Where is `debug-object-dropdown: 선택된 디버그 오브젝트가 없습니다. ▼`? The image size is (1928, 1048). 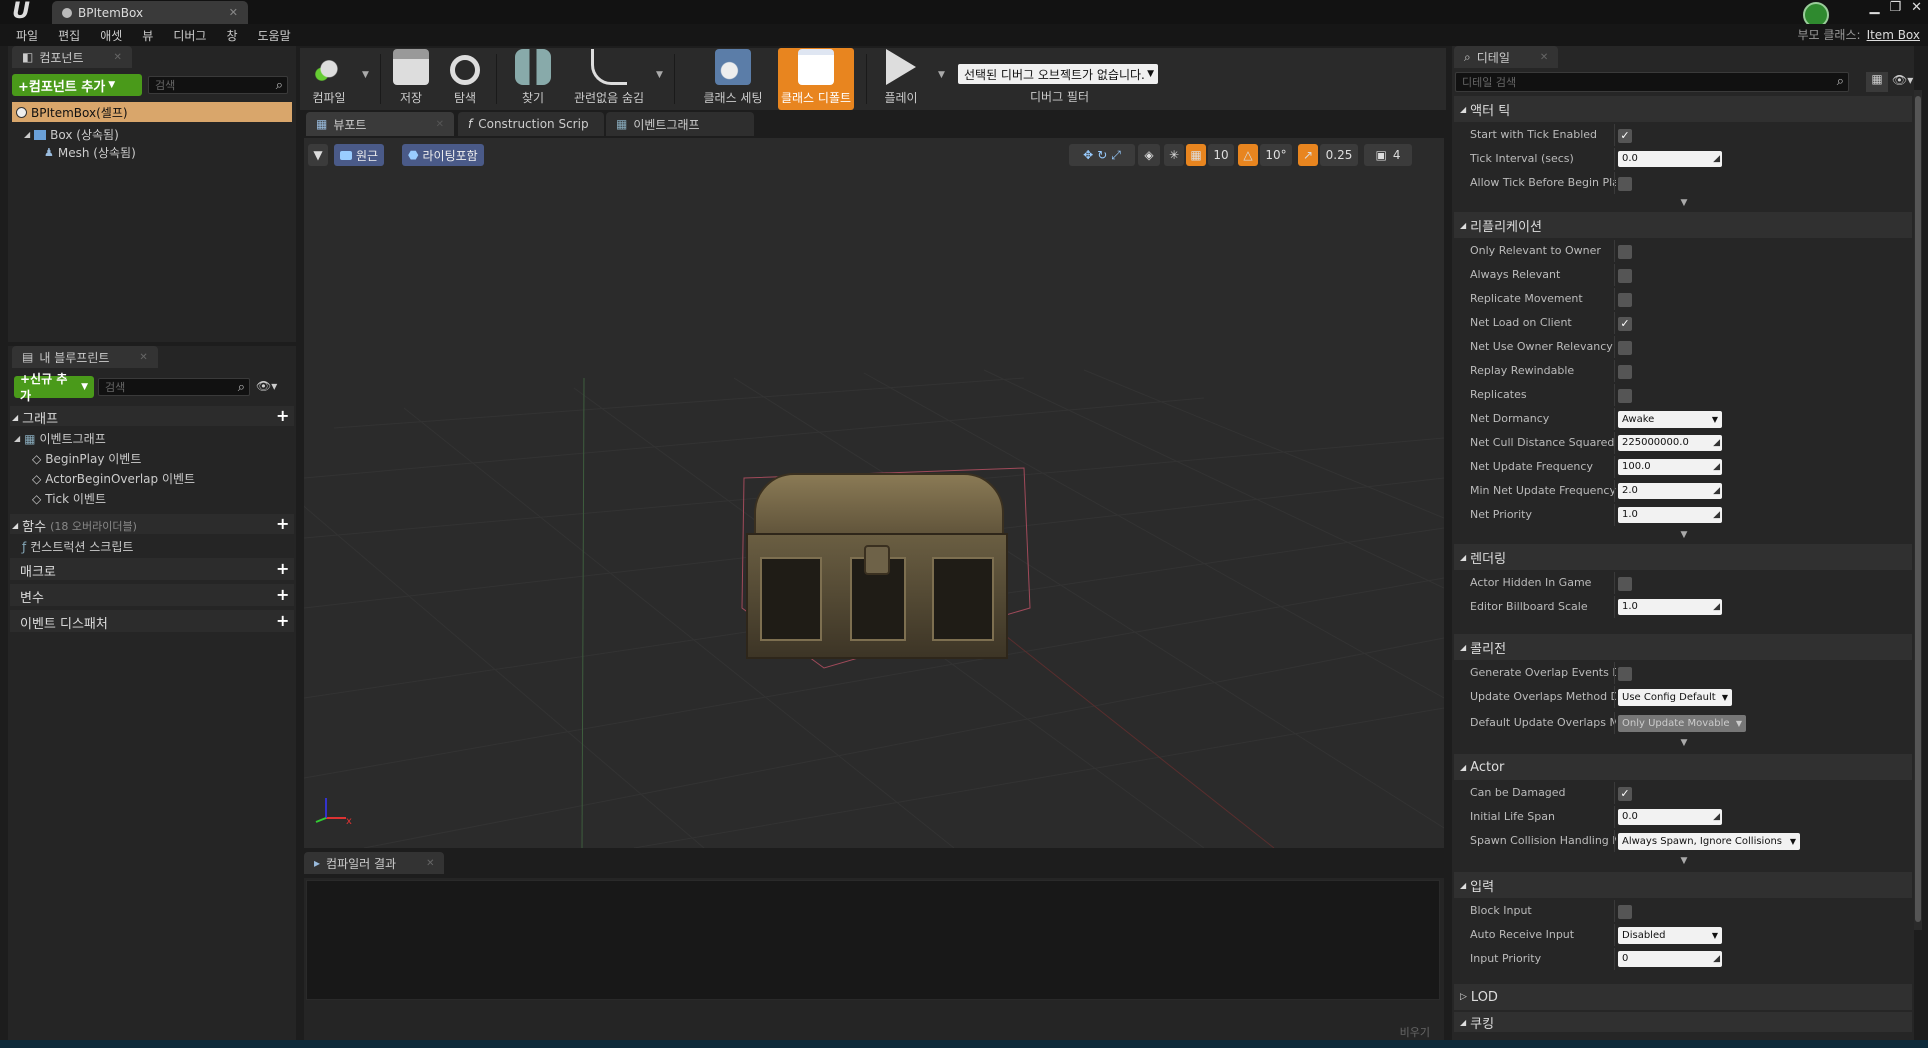
debug-object-dropdown: 선택된 디버그 오브젝트가 없습니다. ▼ is located at coordinates (1058, 74).